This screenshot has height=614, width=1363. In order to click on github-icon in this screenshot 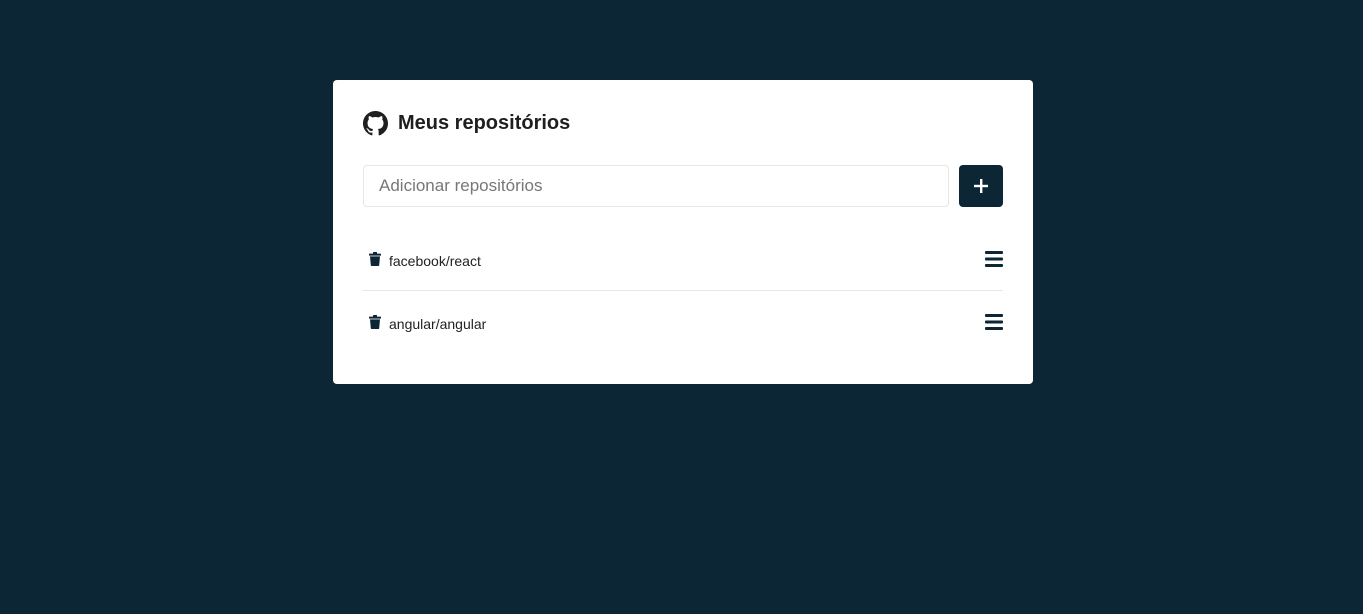, I will do `click(375, 123)`.